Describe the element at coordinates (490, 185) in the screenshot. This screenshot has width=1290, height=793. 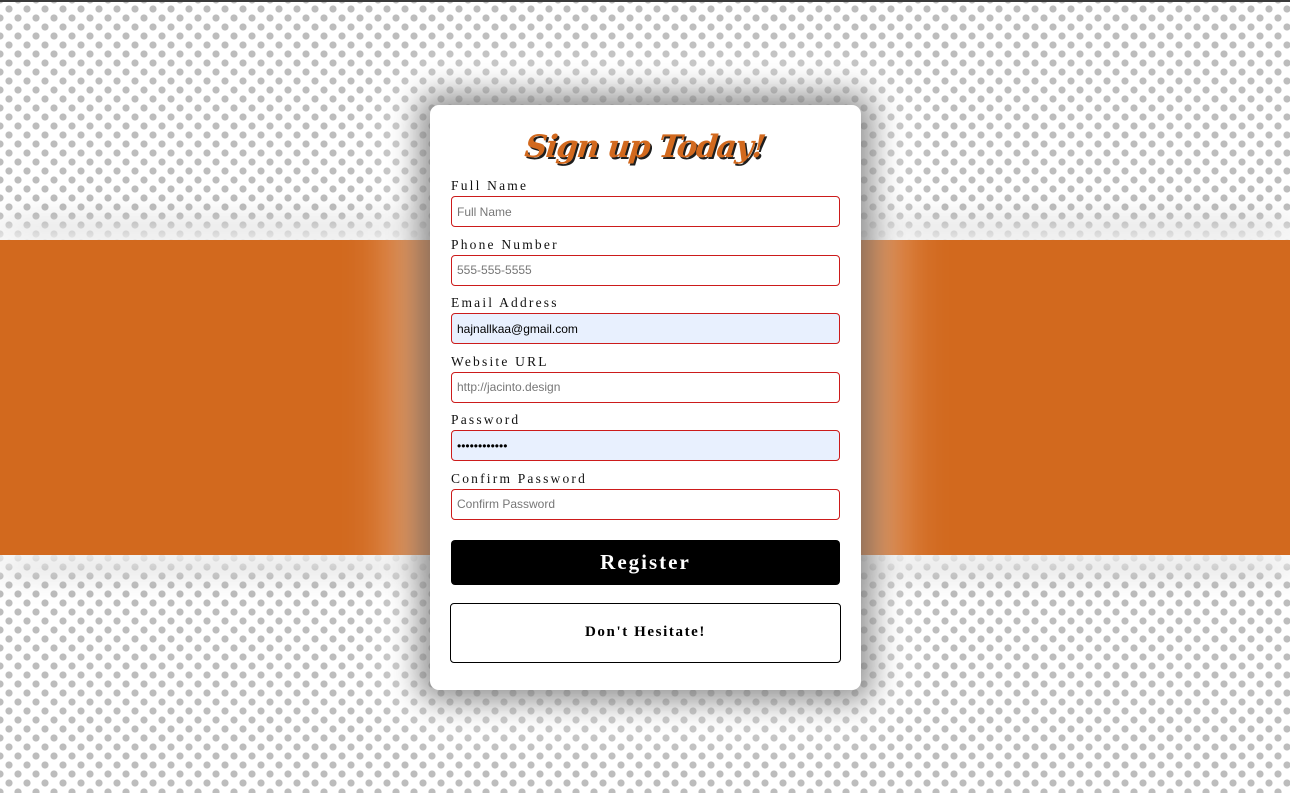
I see `full-name-label: Full Name` at that location.